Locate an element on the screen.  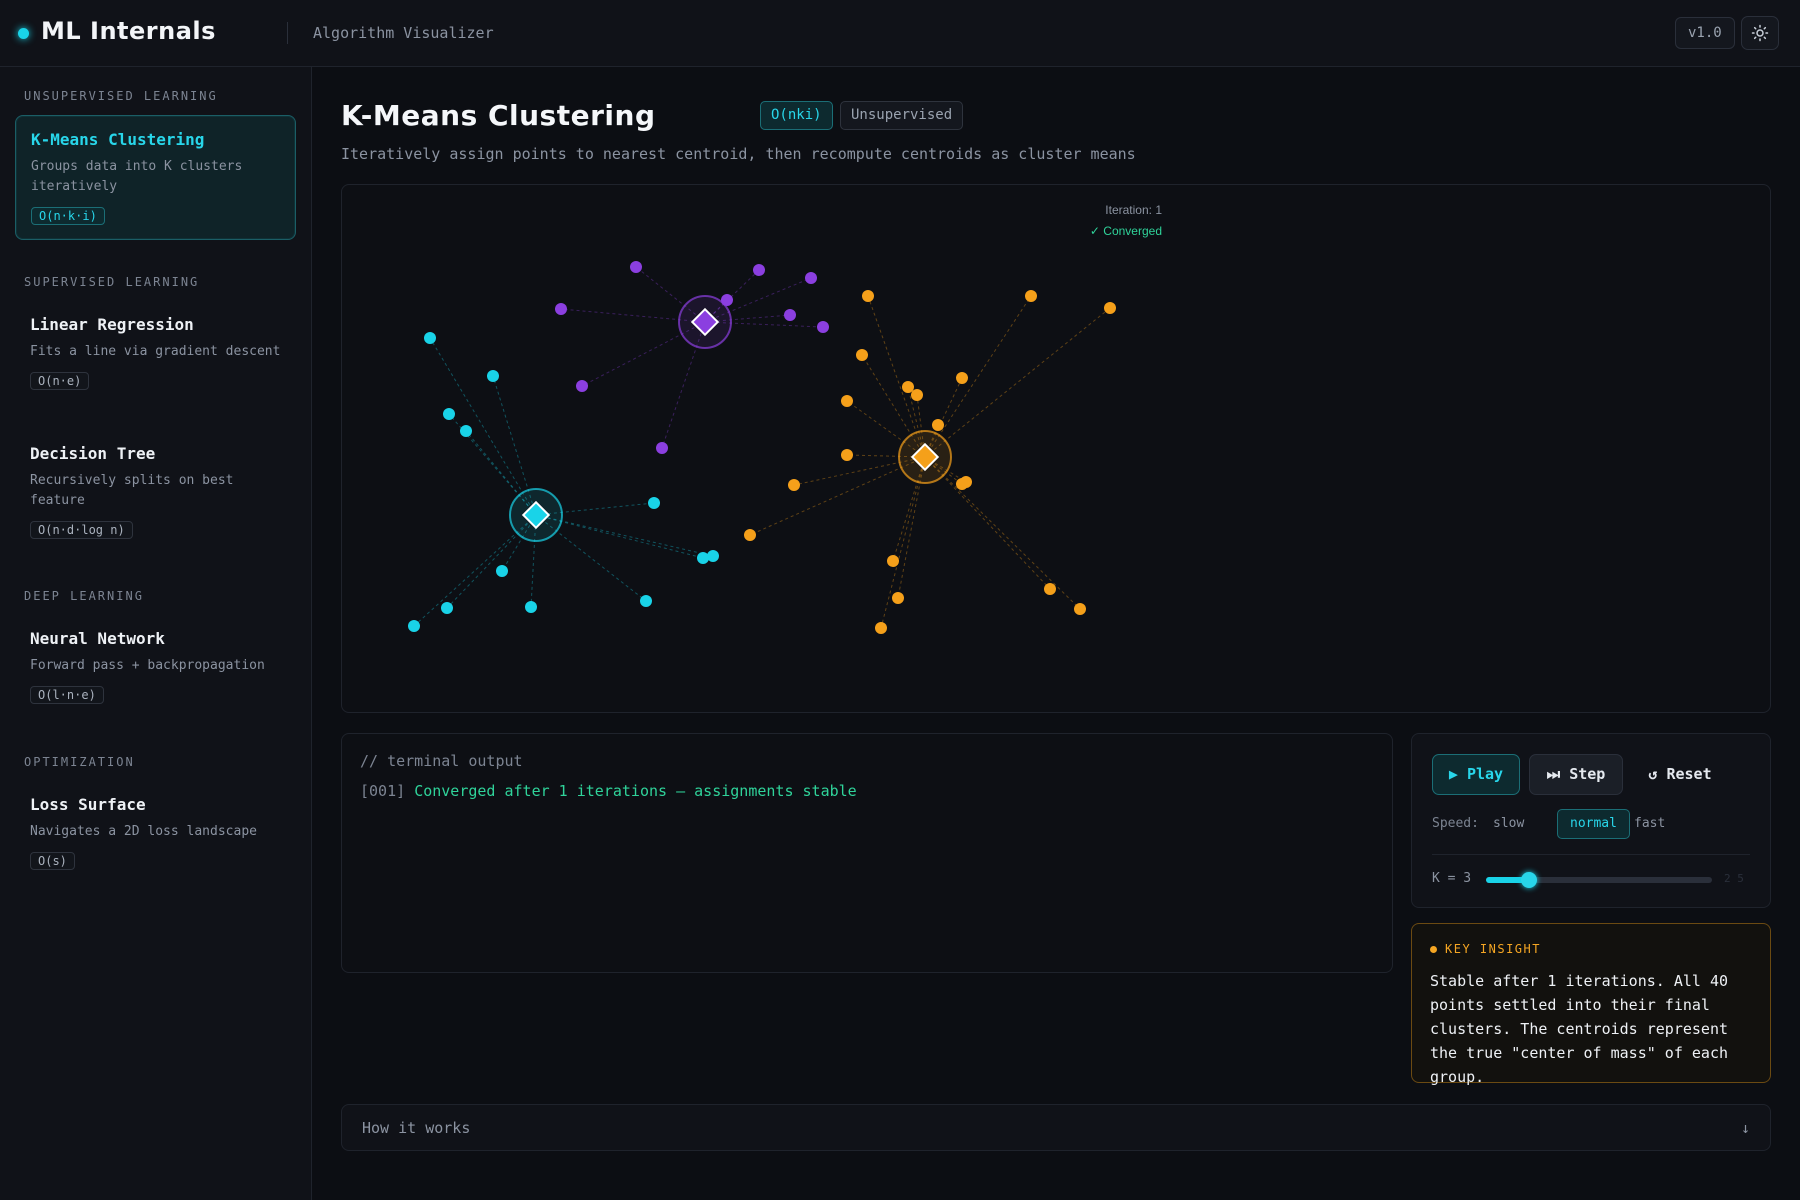
speed-normal-button: normal is located at coordinates (1593, 824).